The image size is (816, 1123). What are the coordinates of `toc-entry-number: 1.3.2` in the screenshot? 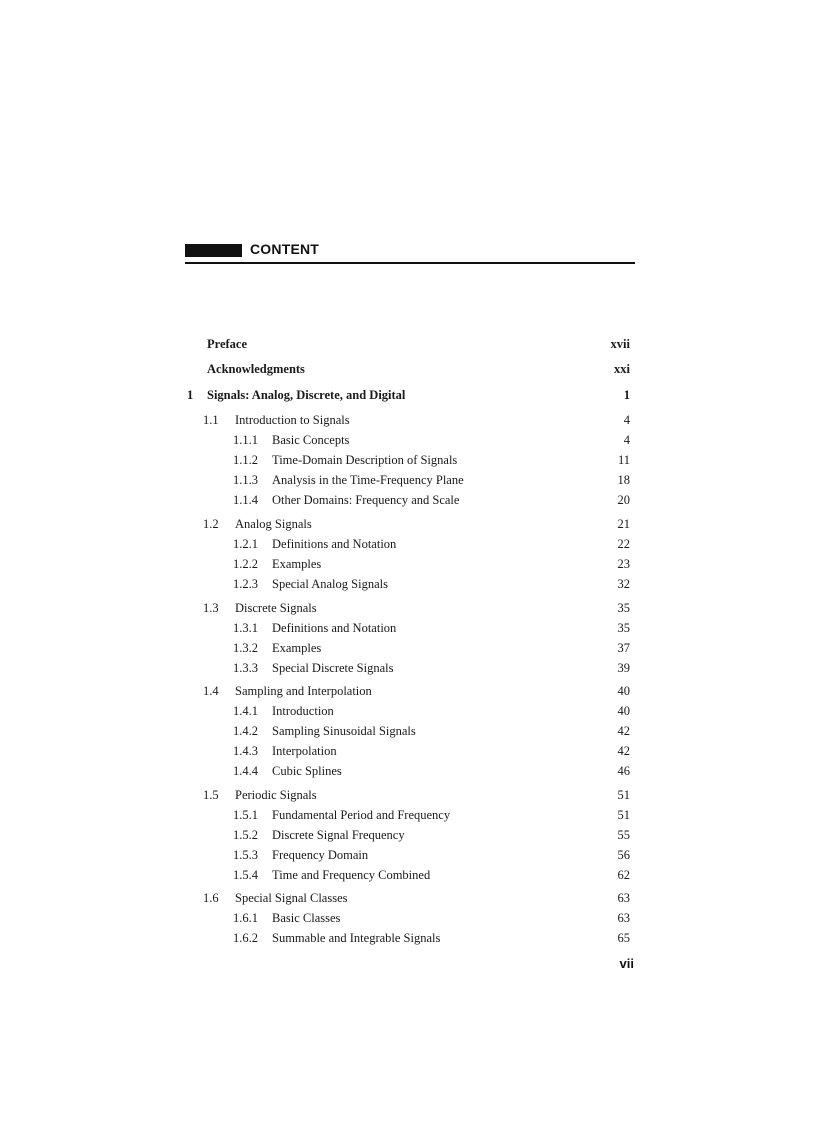 It's located at (245, 648).